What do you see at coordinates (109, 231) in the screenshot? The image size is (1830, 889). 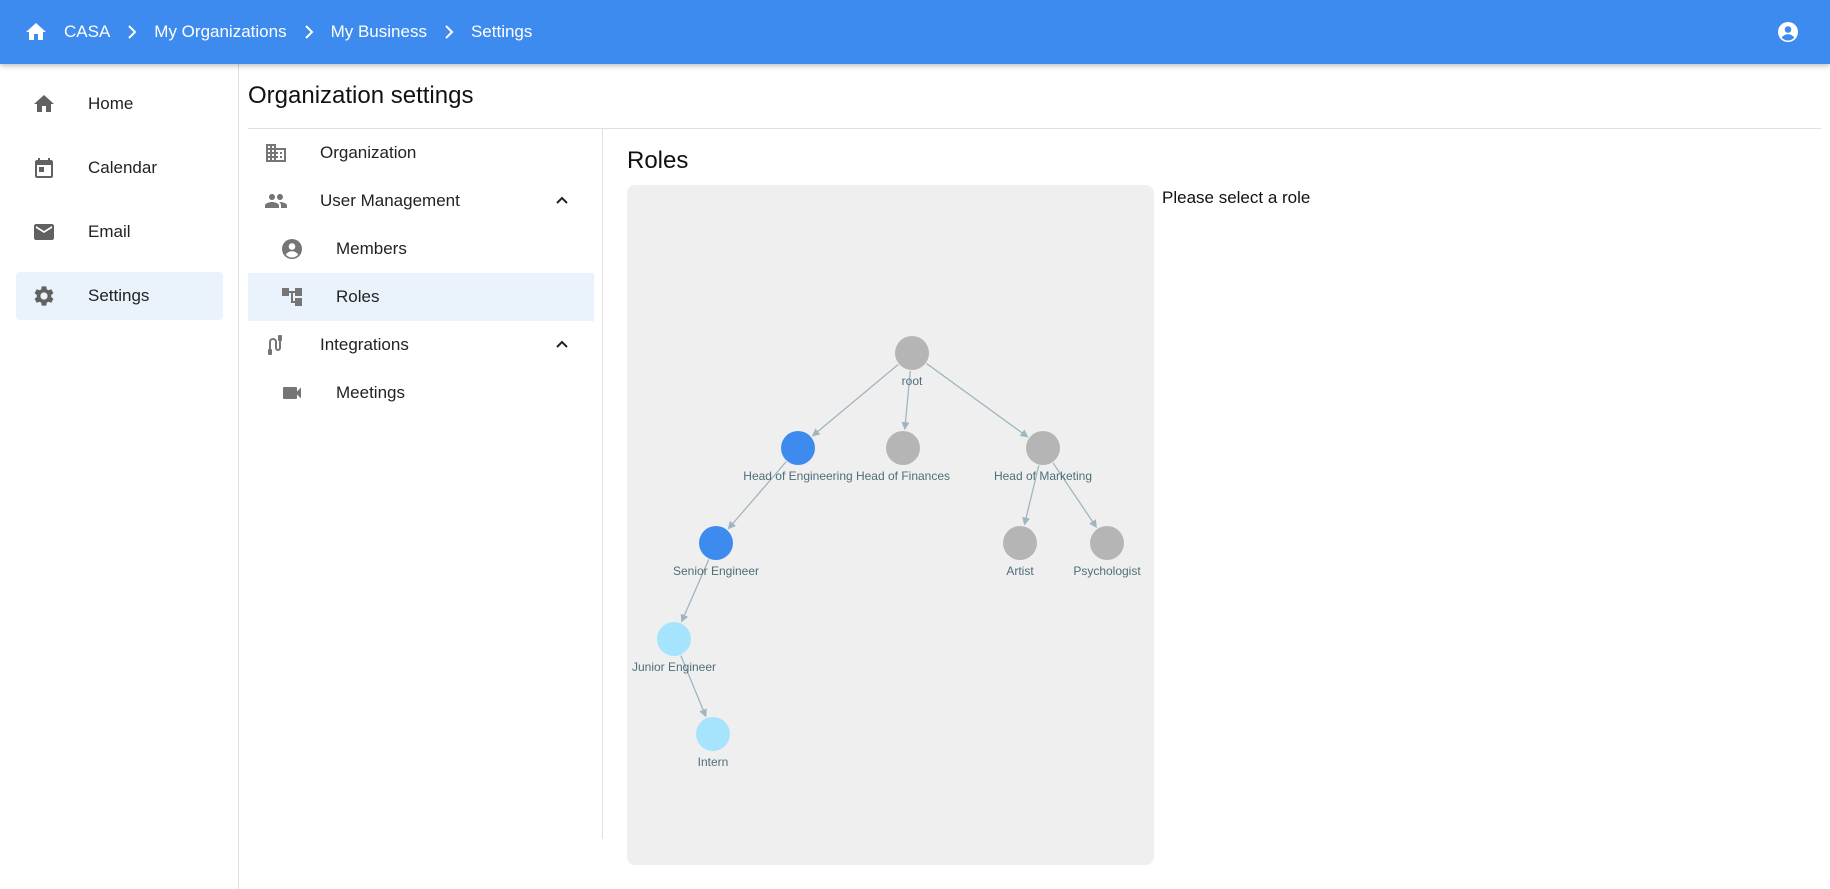 I see `sidebar-item-label: Email` at bounding box center [109, 231].